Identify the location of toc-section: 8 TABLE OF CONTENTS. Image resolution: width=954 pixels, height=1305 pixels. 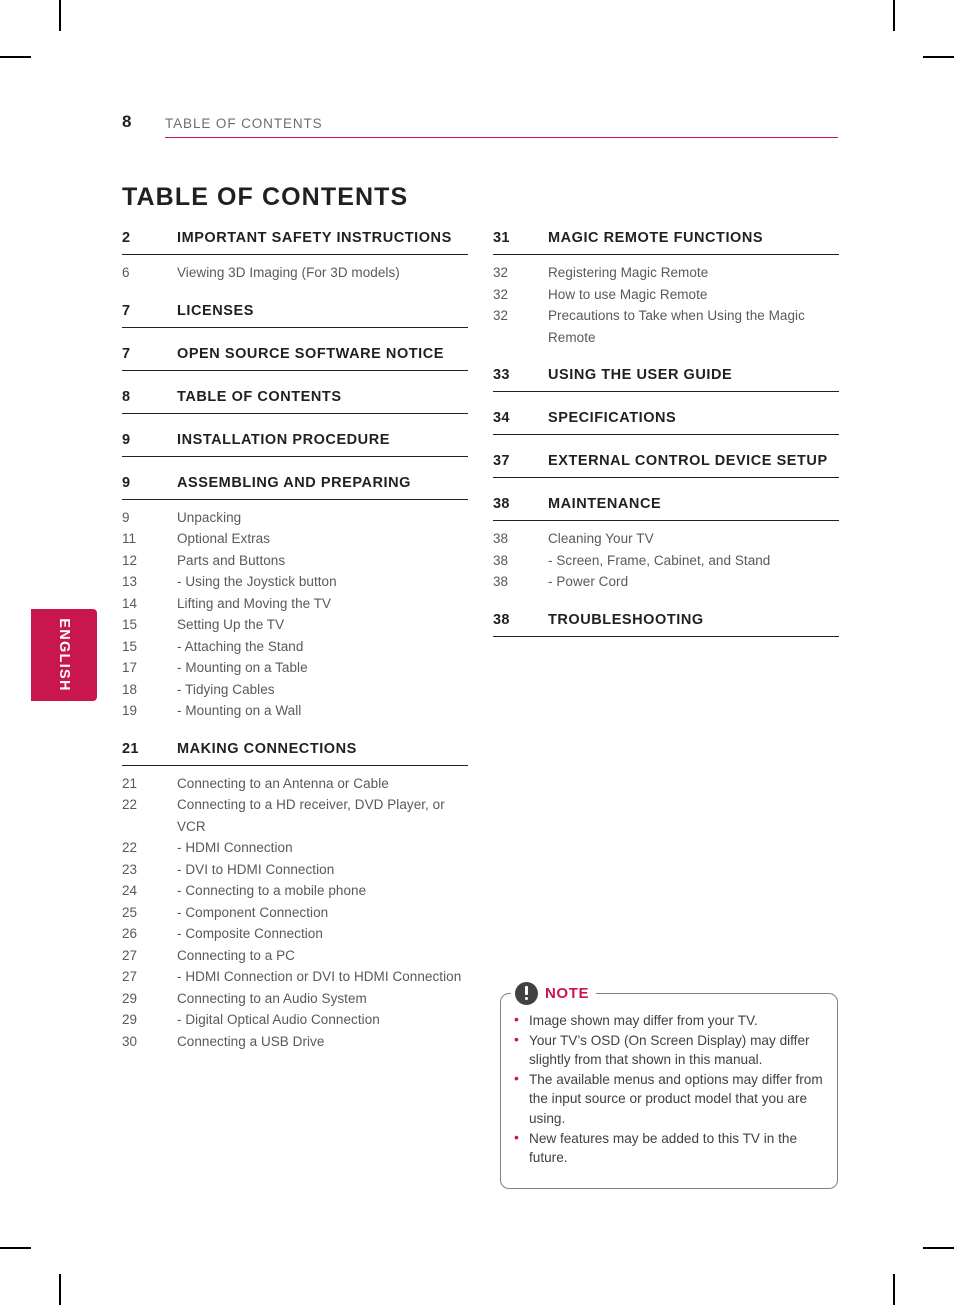
(295, 400).